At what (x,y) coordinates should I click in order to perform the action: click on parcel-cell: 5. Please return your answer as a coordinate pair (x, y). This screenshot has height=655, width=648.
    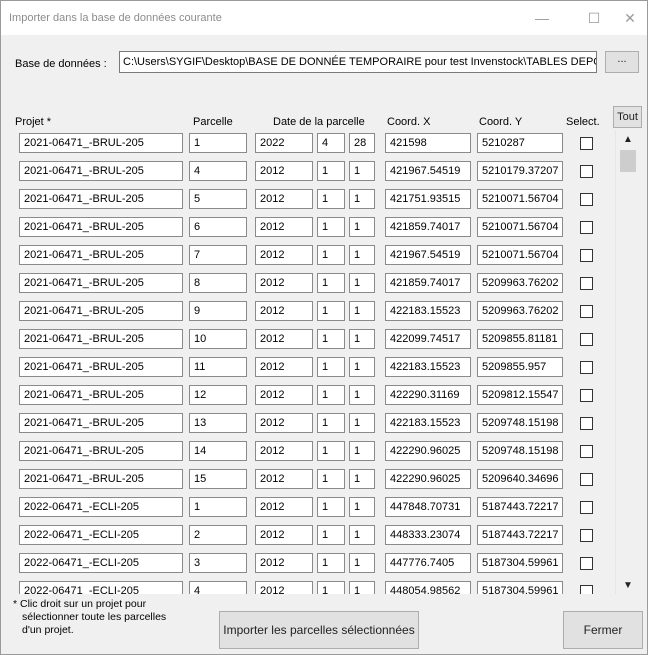
    Looking at the image, I should click on (218, 199).